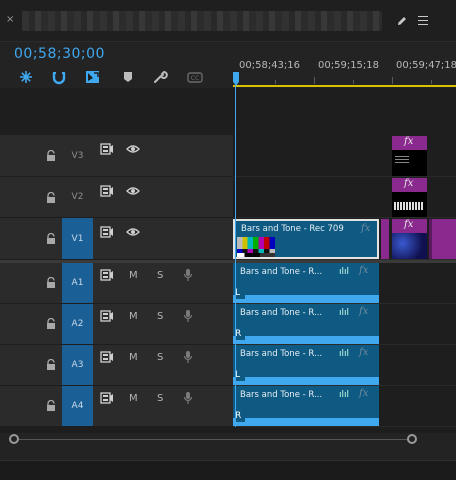 The width and height of the screenshot is (456, 480). I want to click on track-label: V3, so click(77, 155).